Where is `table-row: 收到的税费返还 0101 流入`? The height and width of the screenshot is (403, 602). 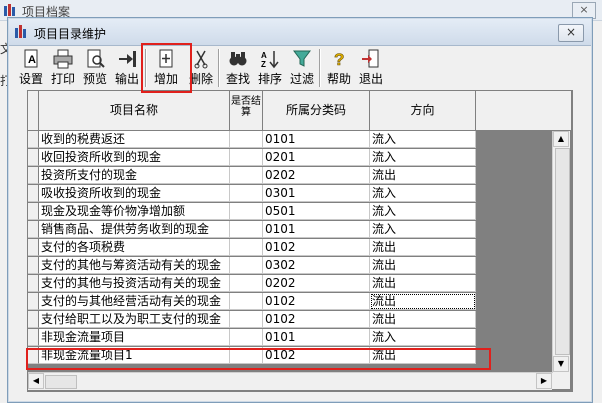
table-row: 收到的税费返还 0101 流入 is located at coordinates (292, 140).